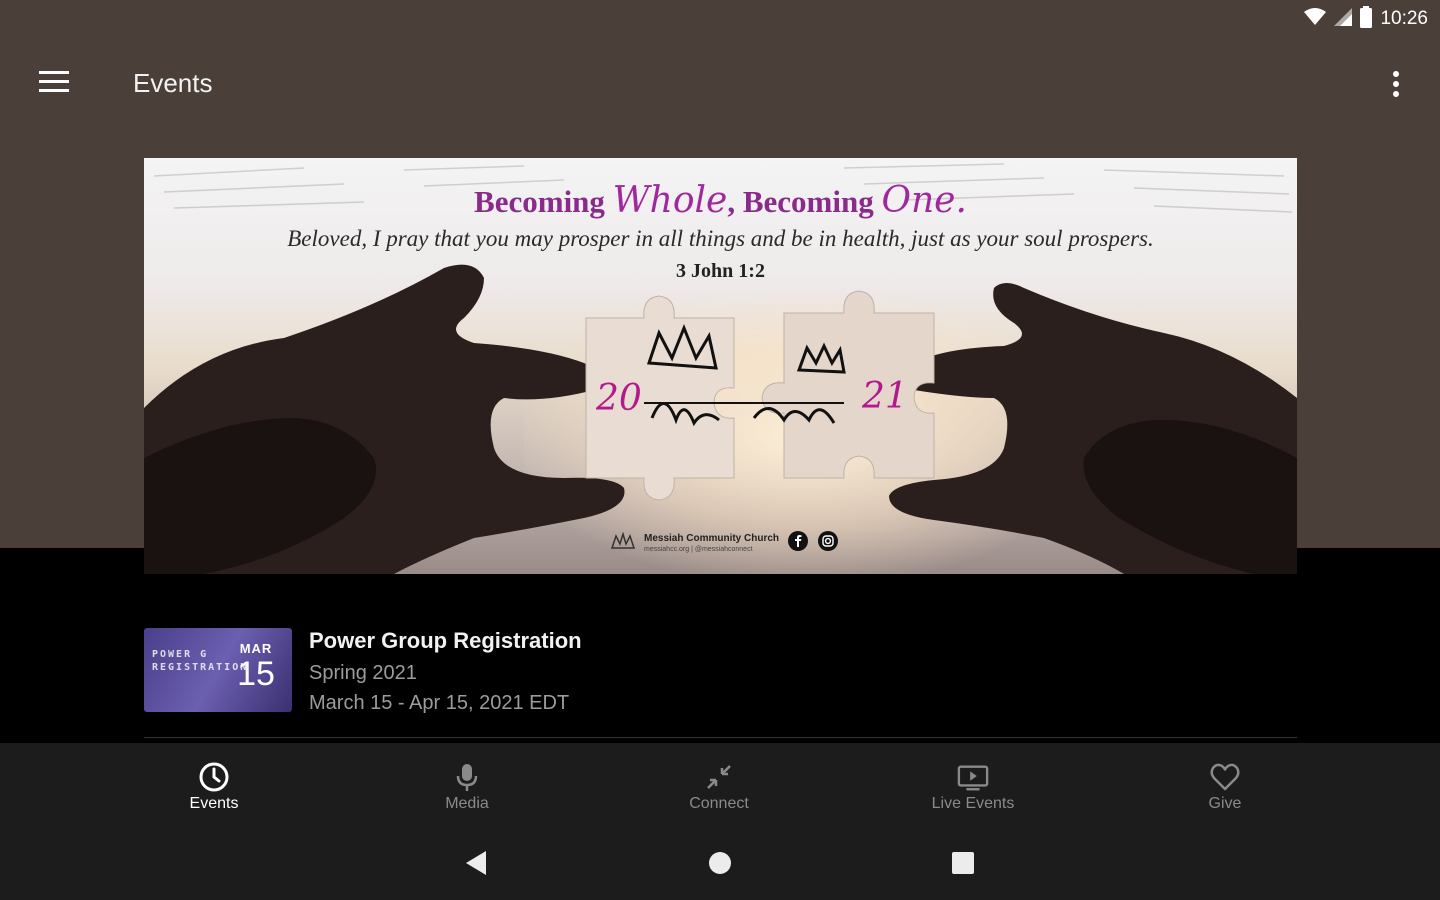 The image size is (1440, 900). I want to click on event-date-month: MAR, so click(256, 648).